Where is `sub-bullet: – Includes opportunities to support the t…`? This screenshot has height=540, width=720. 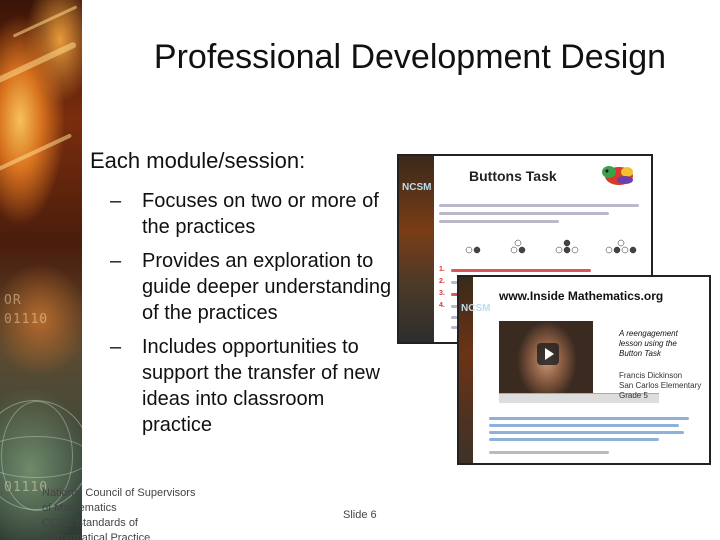
sub-bullet: – Includes opportunities to support the t… is located at coordinates (242, 386).